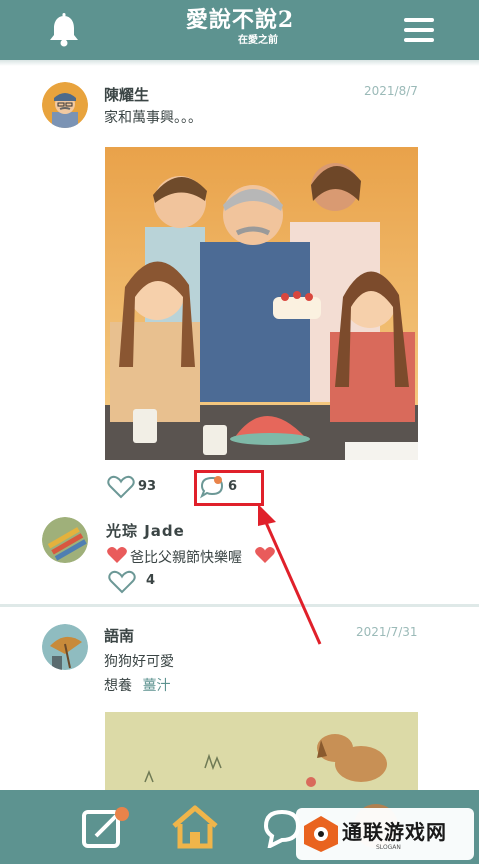 The width and height of the screenshot is (479, 864). I want to click on heart-icon, so click(117, 555).